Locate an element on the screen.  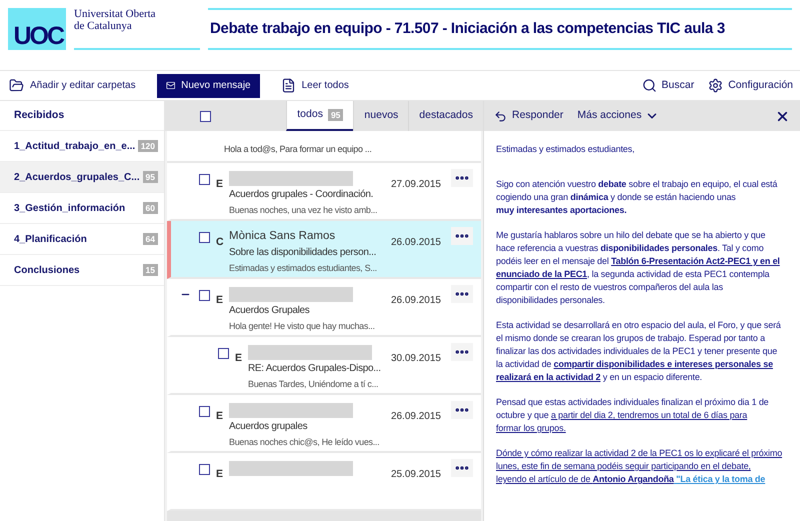
message-paragraph: Esta actividad se desarrollará en otro espacio del aula, el Foro, y que será el mismo donde se crearan los grupos de trabajo. Esperad por tanto a finalizar las dos actividades individuales de la PEC1 y tener presente que la actividad de compartir disponibilidades e intereses personales se realizará en la actividad 2 y en un espacio diferente. is located at coordinates (639, 351).